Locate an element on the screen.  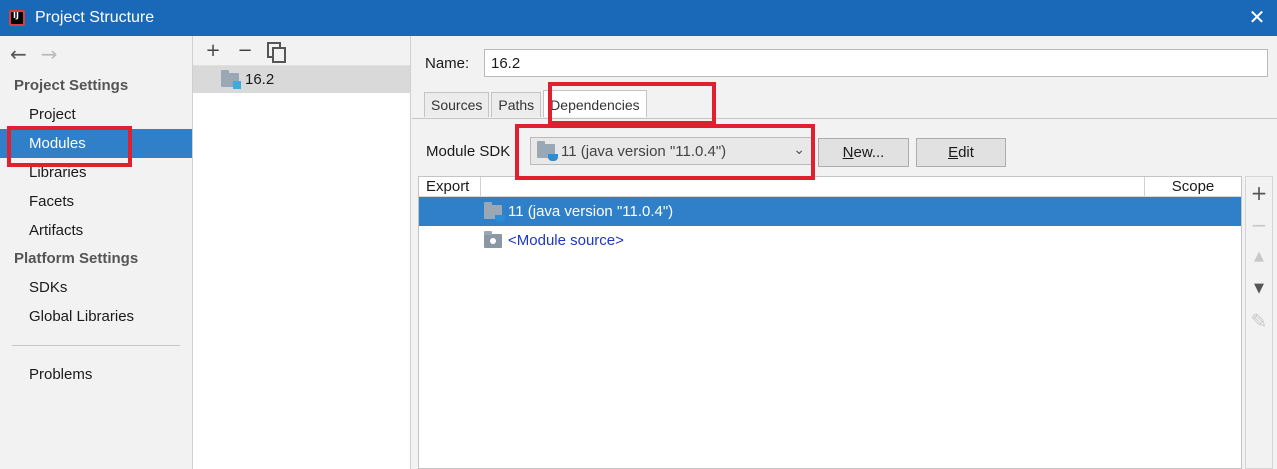
dependencies-toolbar: + − ▲ ▼ ✎ is located at coordinates (1259, 322).